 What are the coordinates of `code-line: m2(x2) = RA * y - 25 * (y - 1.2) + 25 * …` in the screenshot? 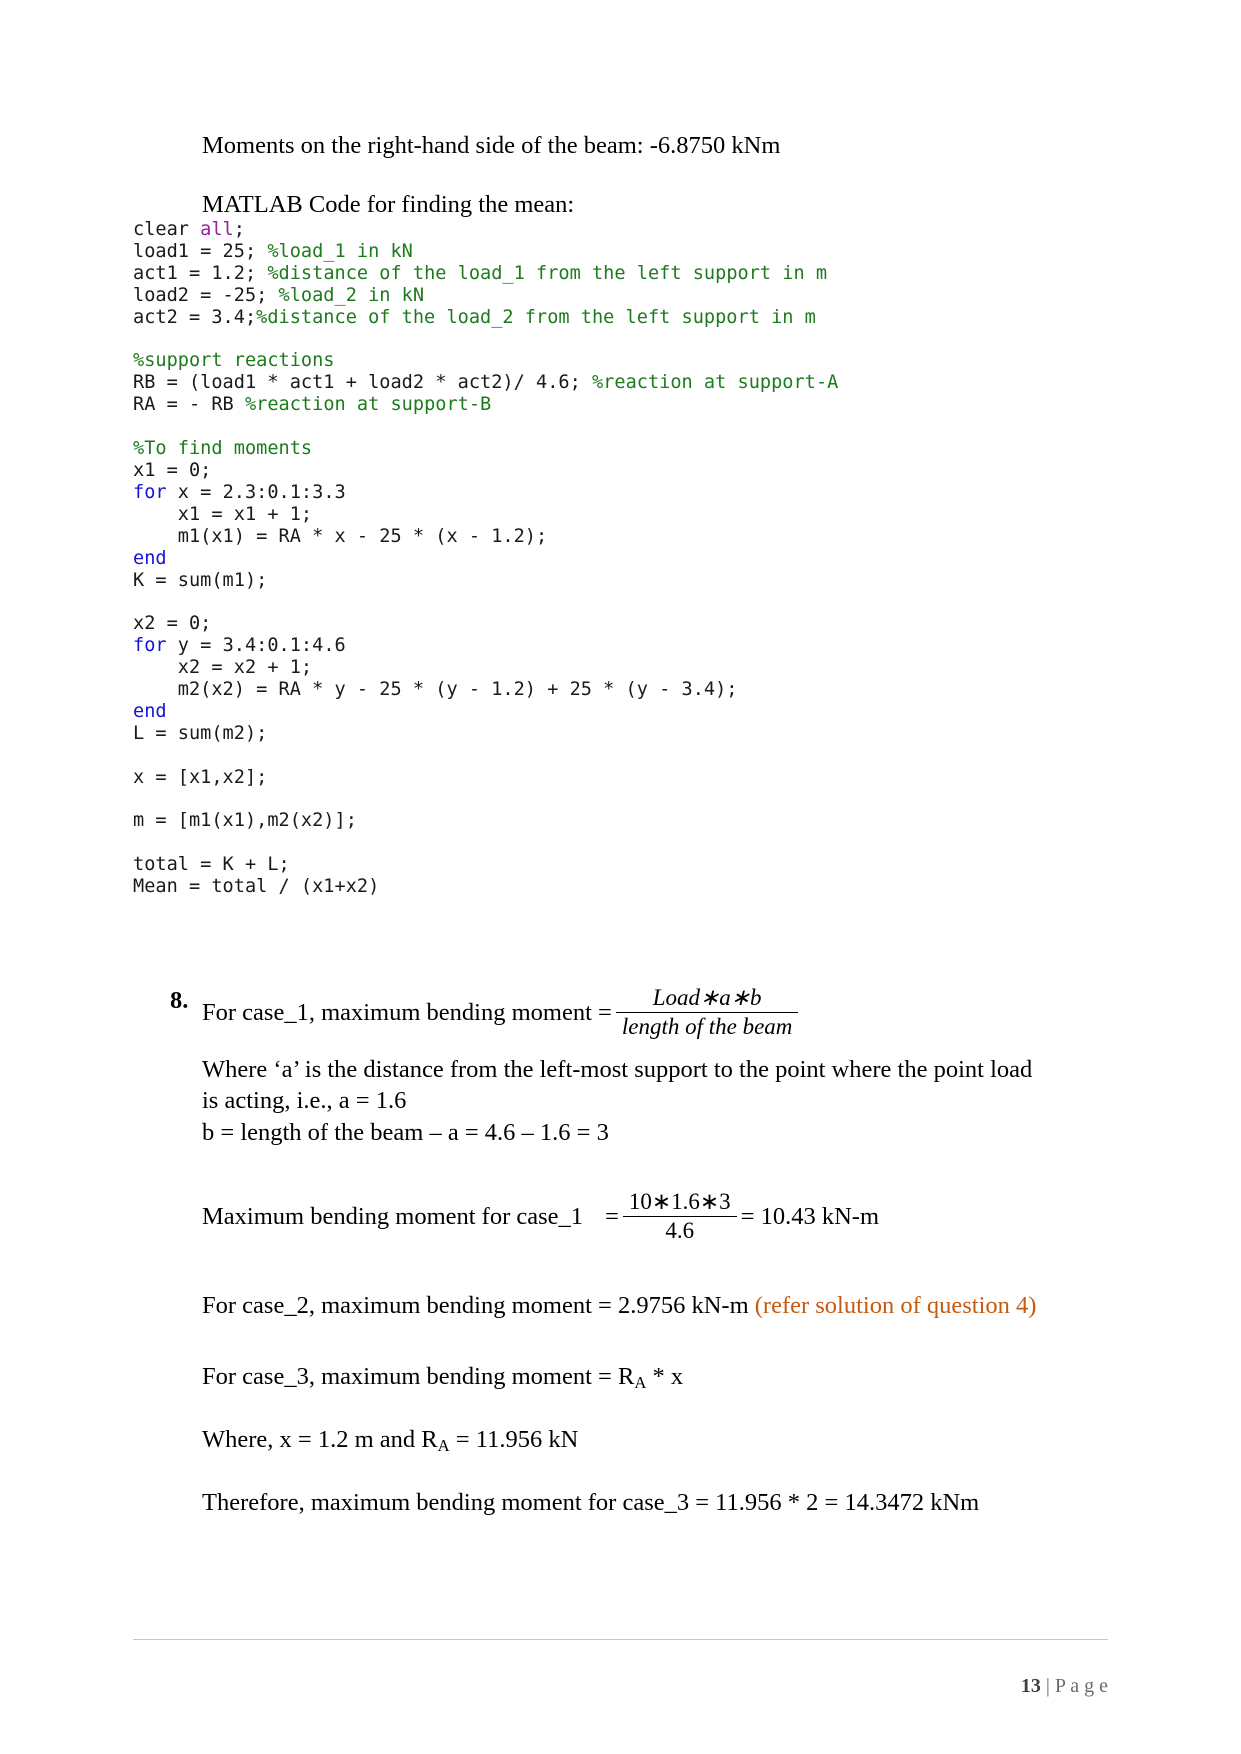 It's located at (633, 690).